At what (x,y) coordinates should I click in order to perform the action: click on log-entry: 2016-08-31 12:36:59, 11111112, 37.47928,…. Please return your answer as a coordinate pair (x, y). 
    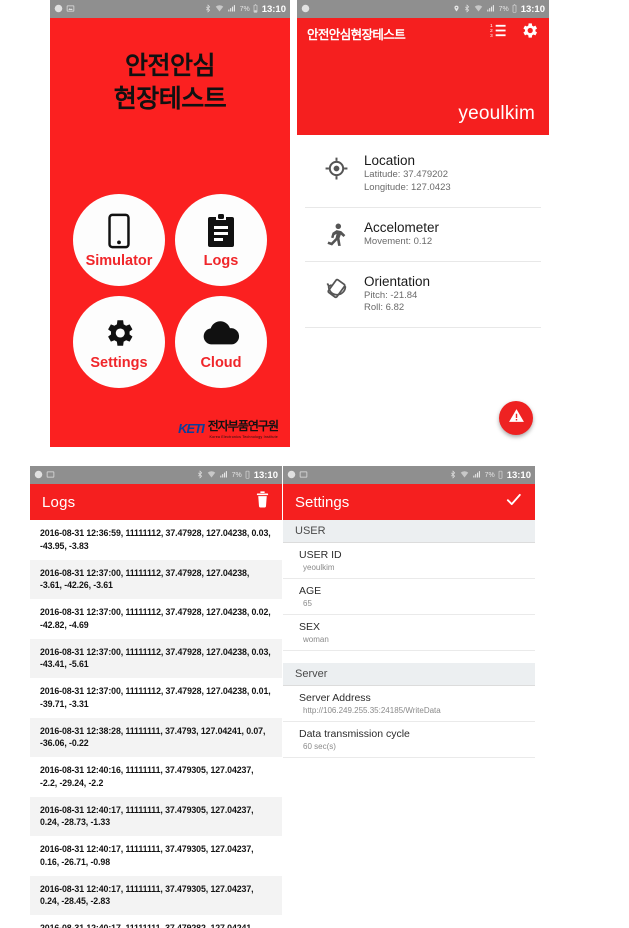
    Looking at the image, I should click on (156, 540).